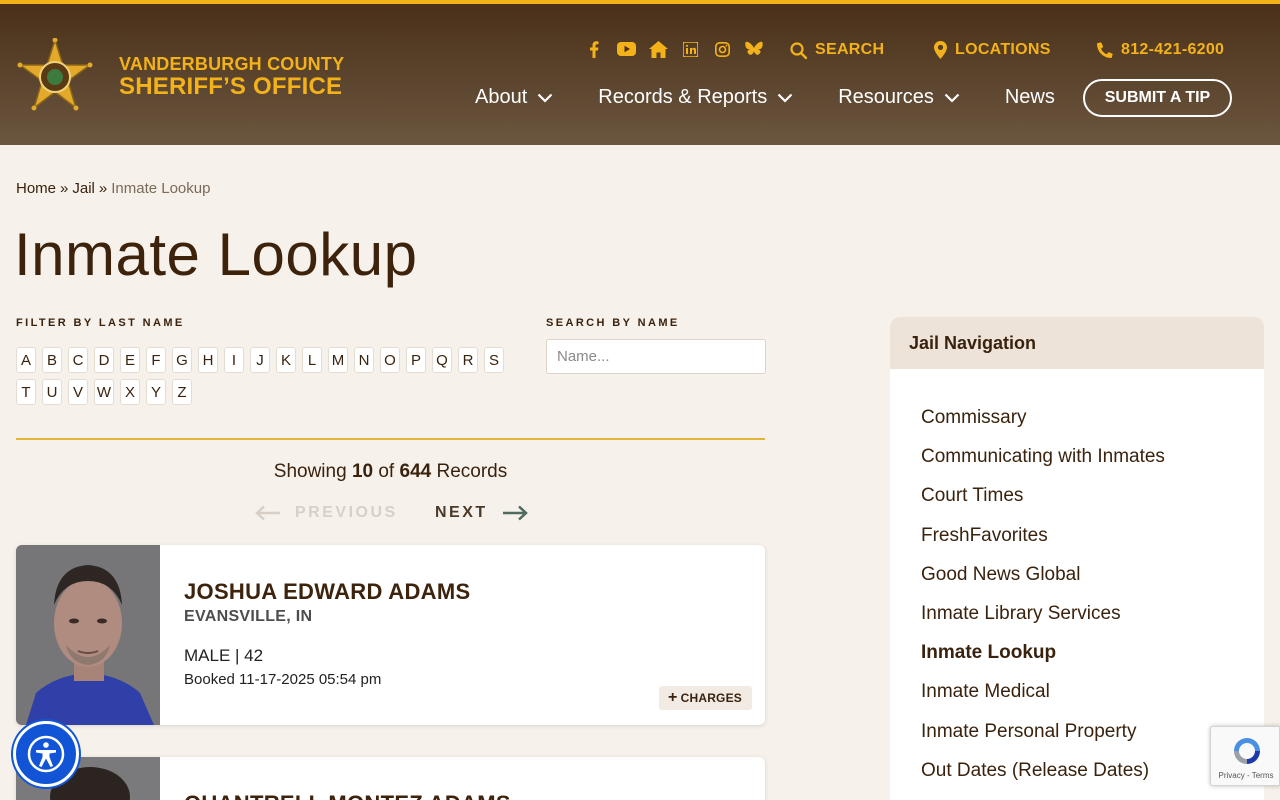 The image size is (1280, 800). What do you see at coordinates (100, 323) in the screenshot?
I see `filter-label: FILTER BY LAST NAME` at bounding box center [100, 323].